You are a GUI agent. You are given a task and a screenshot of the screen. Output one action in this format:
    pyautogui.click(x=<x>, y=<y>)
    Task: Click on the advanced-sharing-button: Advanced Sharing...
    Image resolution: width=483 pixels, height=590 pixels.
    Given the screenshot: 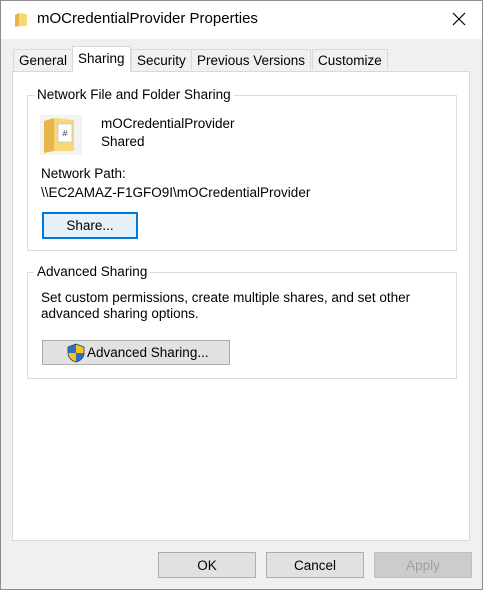 What is the action you would take?
    pyautogui.click(x=136, y=352)
    